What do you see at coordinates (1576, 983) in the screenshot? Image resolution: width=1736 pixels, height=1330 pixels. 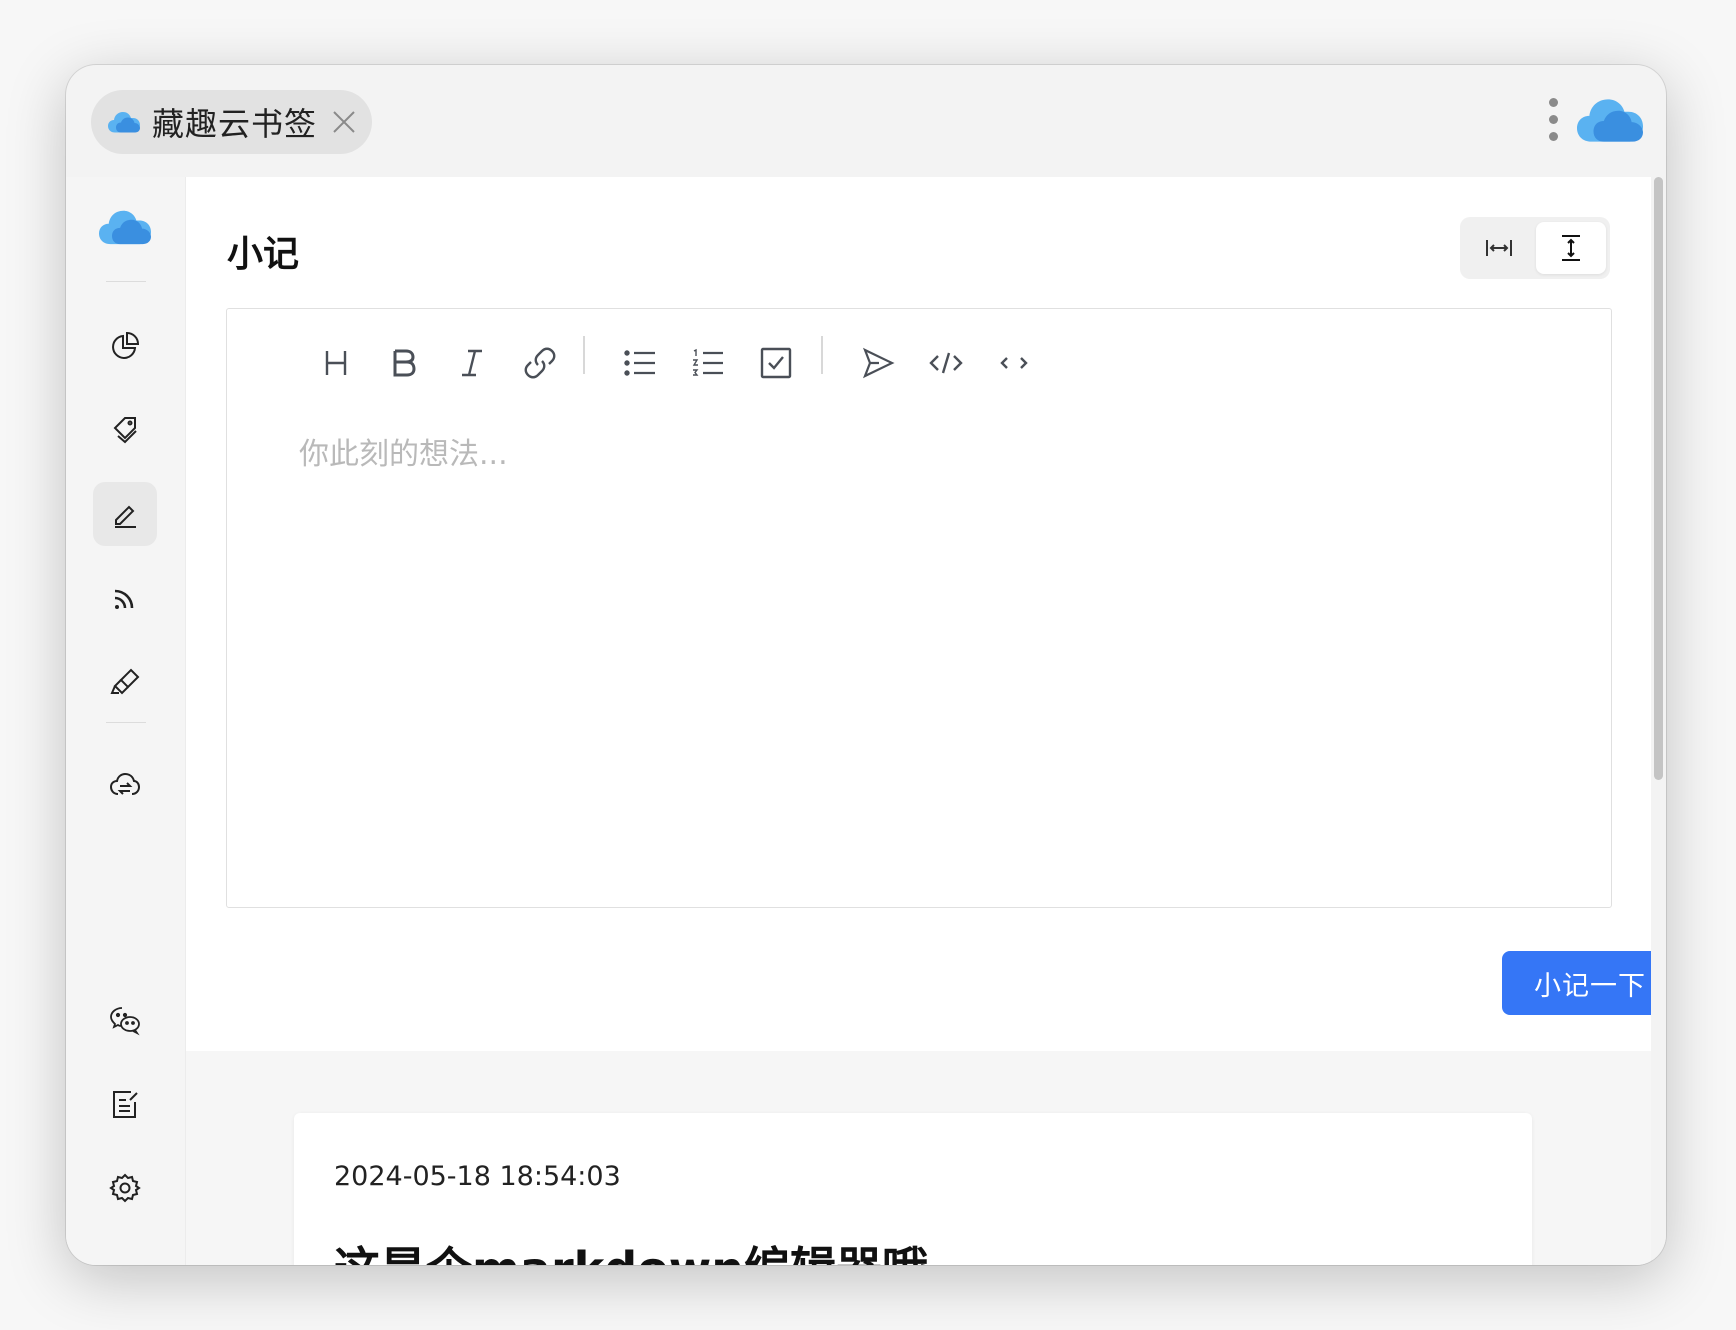 I see `submit-note-button: 小记一下` at bounding box center [1576, 983].